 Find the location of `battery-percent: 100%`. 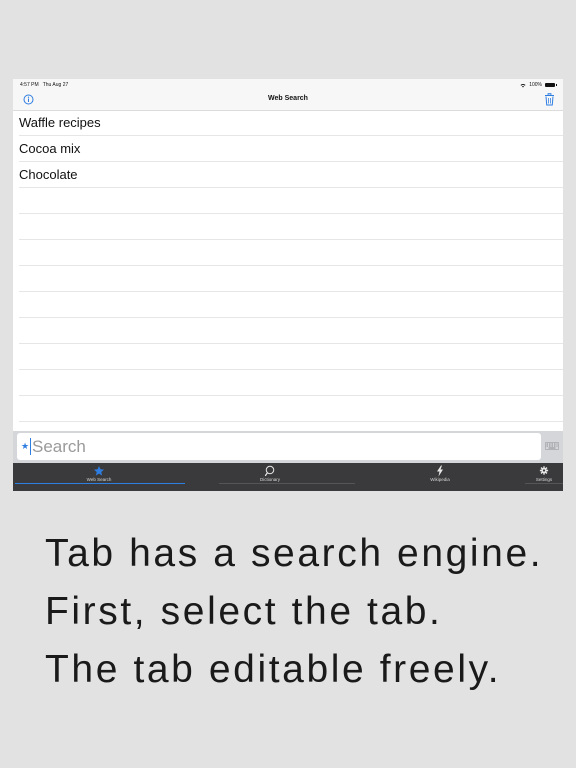

battery-percent: 100% is located at coordinates (535, 85).